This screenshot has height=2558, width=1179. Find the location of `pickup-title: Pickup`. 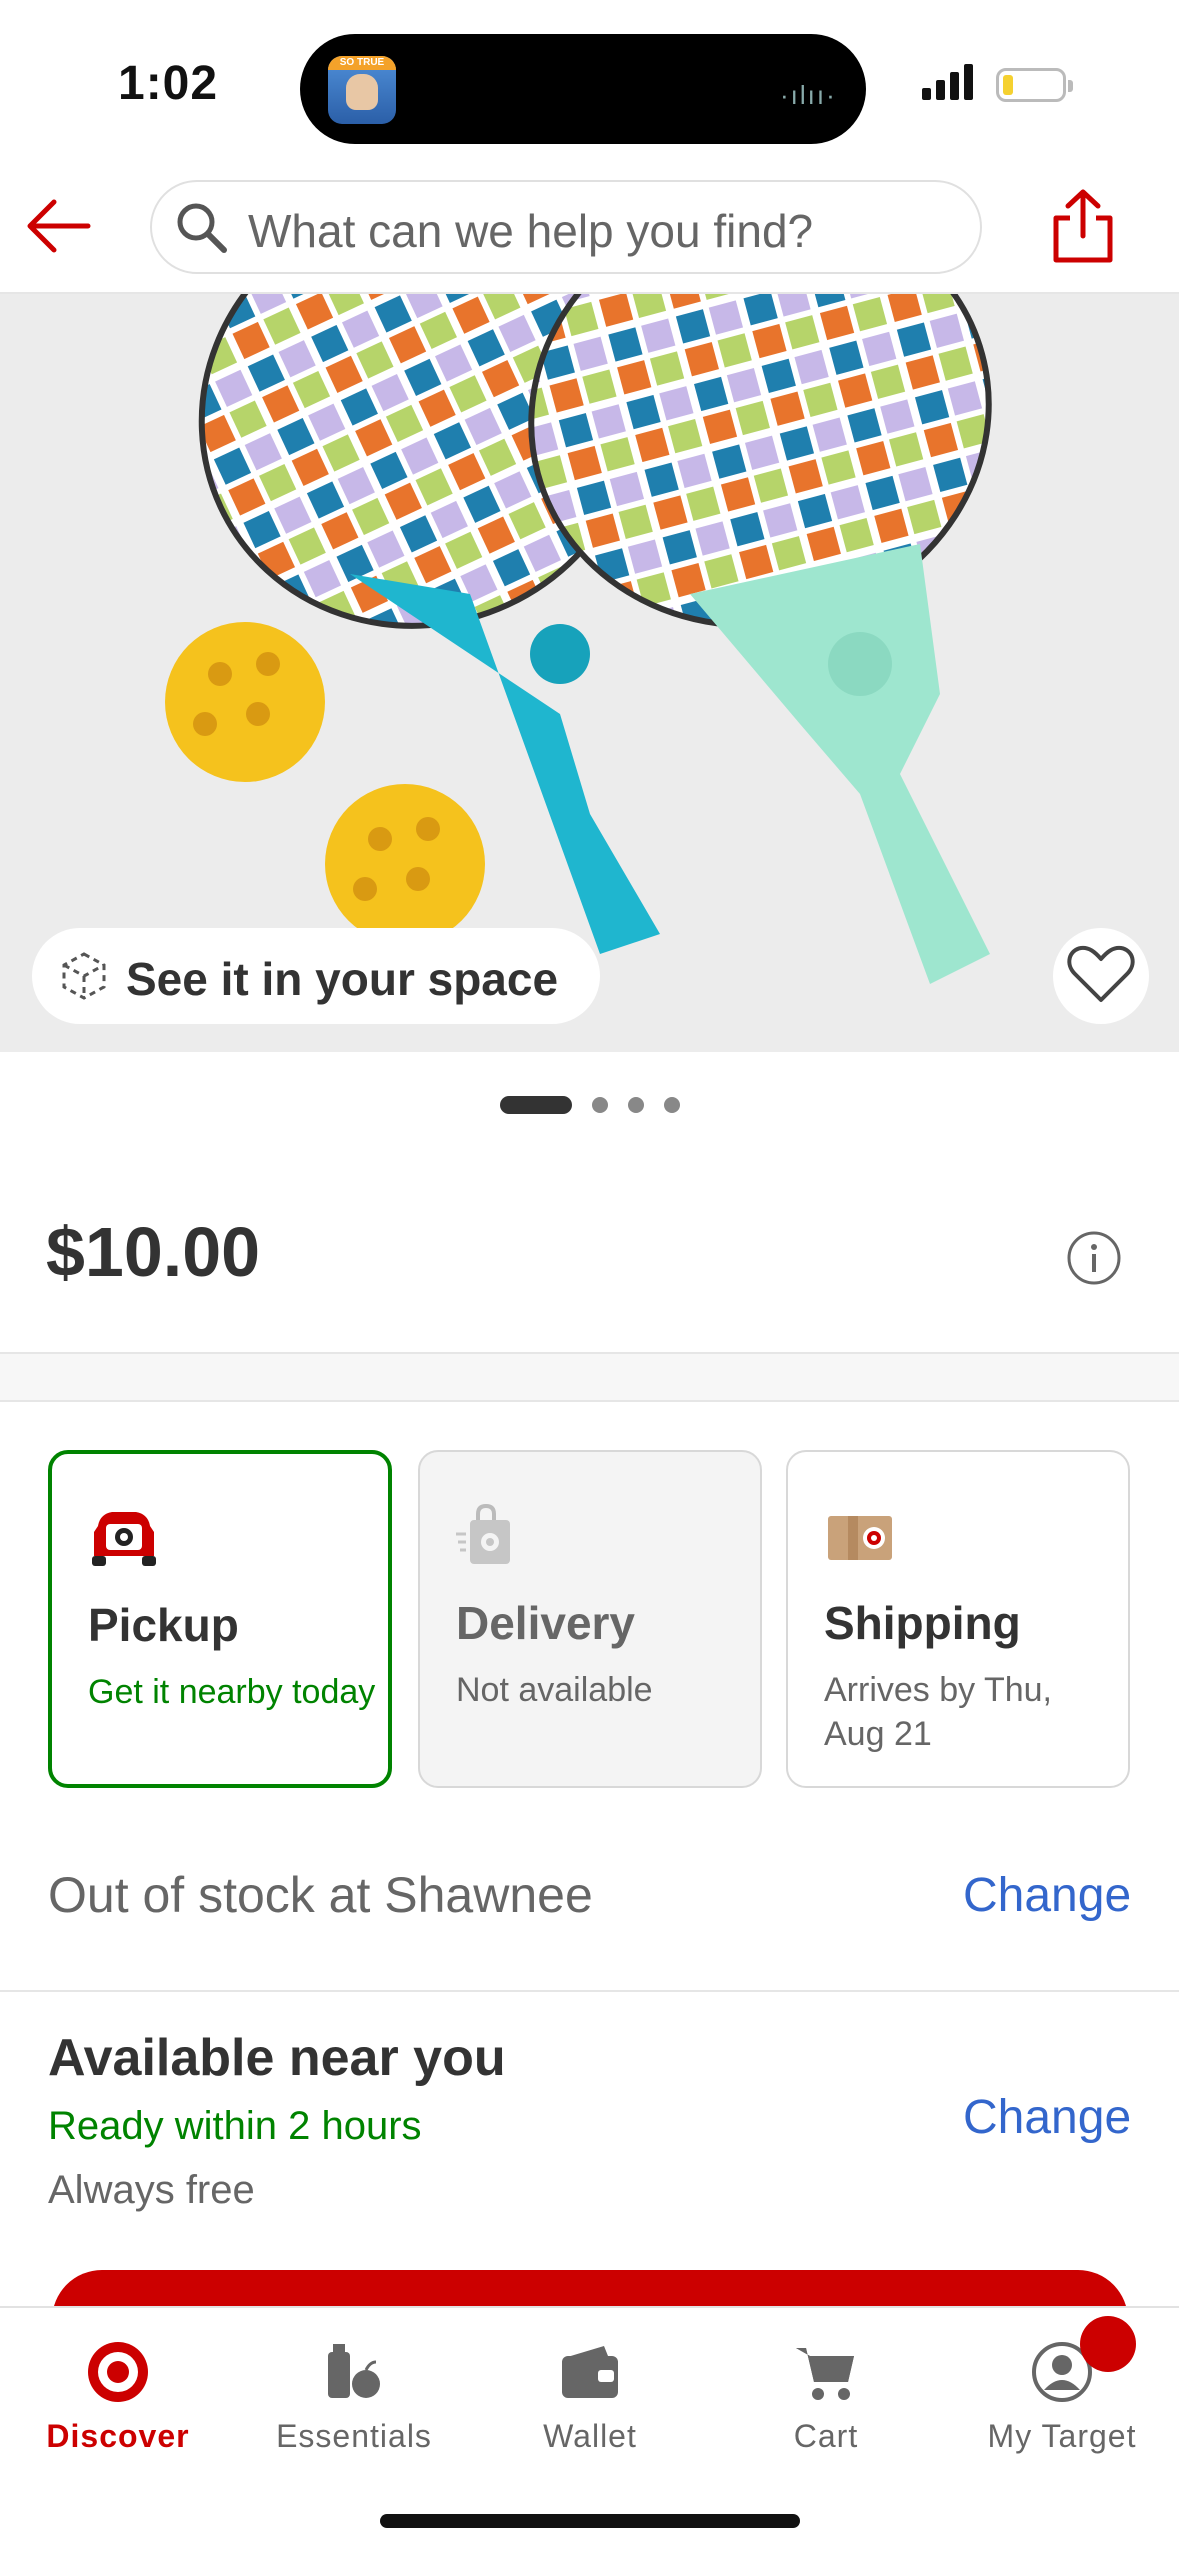

pickup-title: Pickup is located at coordinates (163, 1625).